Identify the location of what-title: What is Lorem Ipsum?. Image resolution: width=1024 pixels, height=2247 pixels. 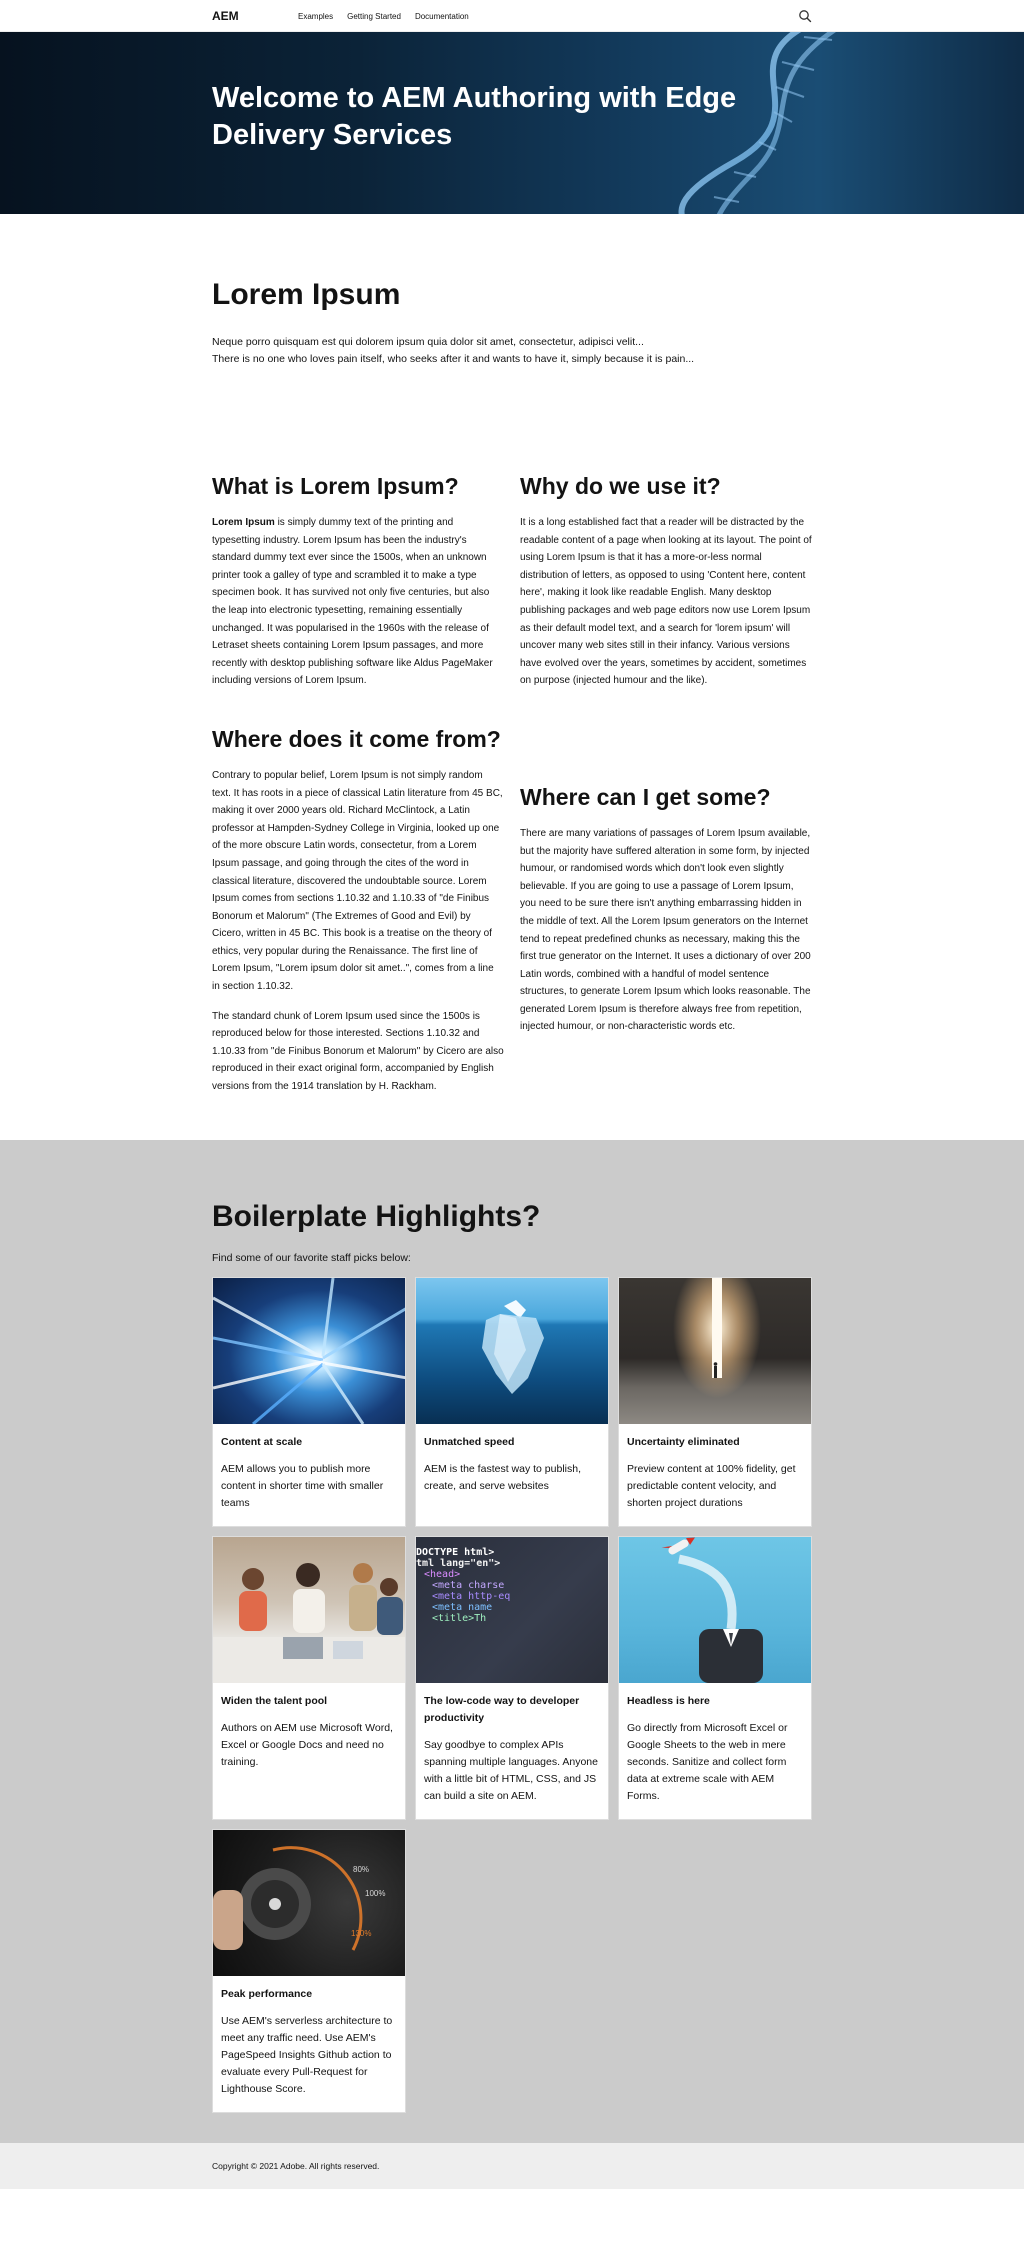
(335, 486).